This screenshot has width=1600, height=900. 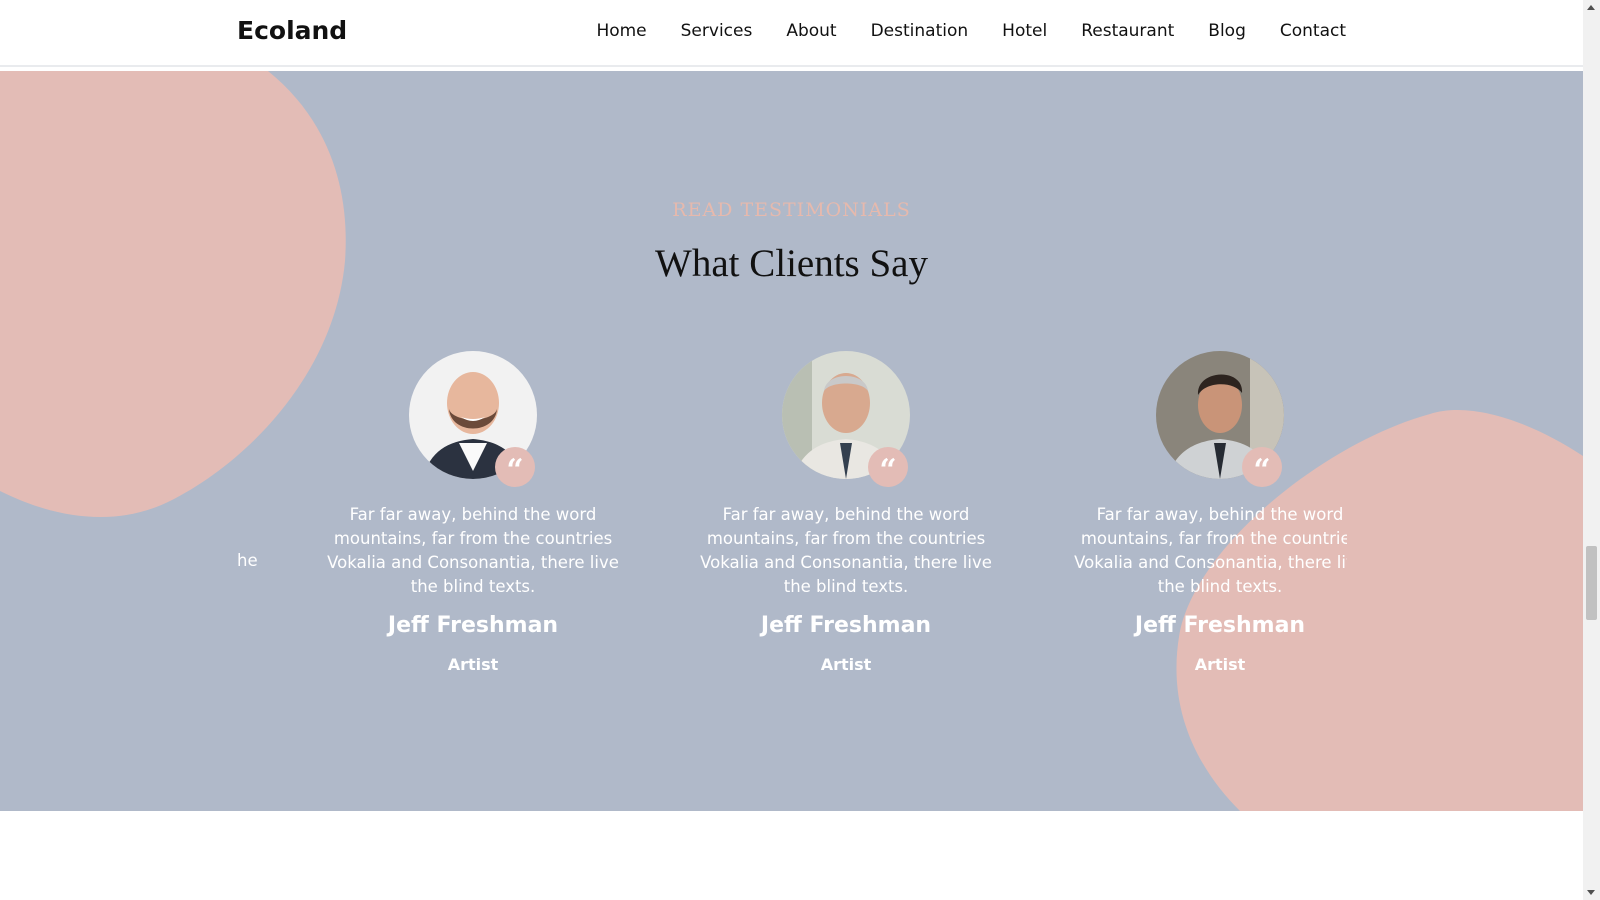 I want to click on nav-item-contact: Contact, so click(x=1313, y=31).